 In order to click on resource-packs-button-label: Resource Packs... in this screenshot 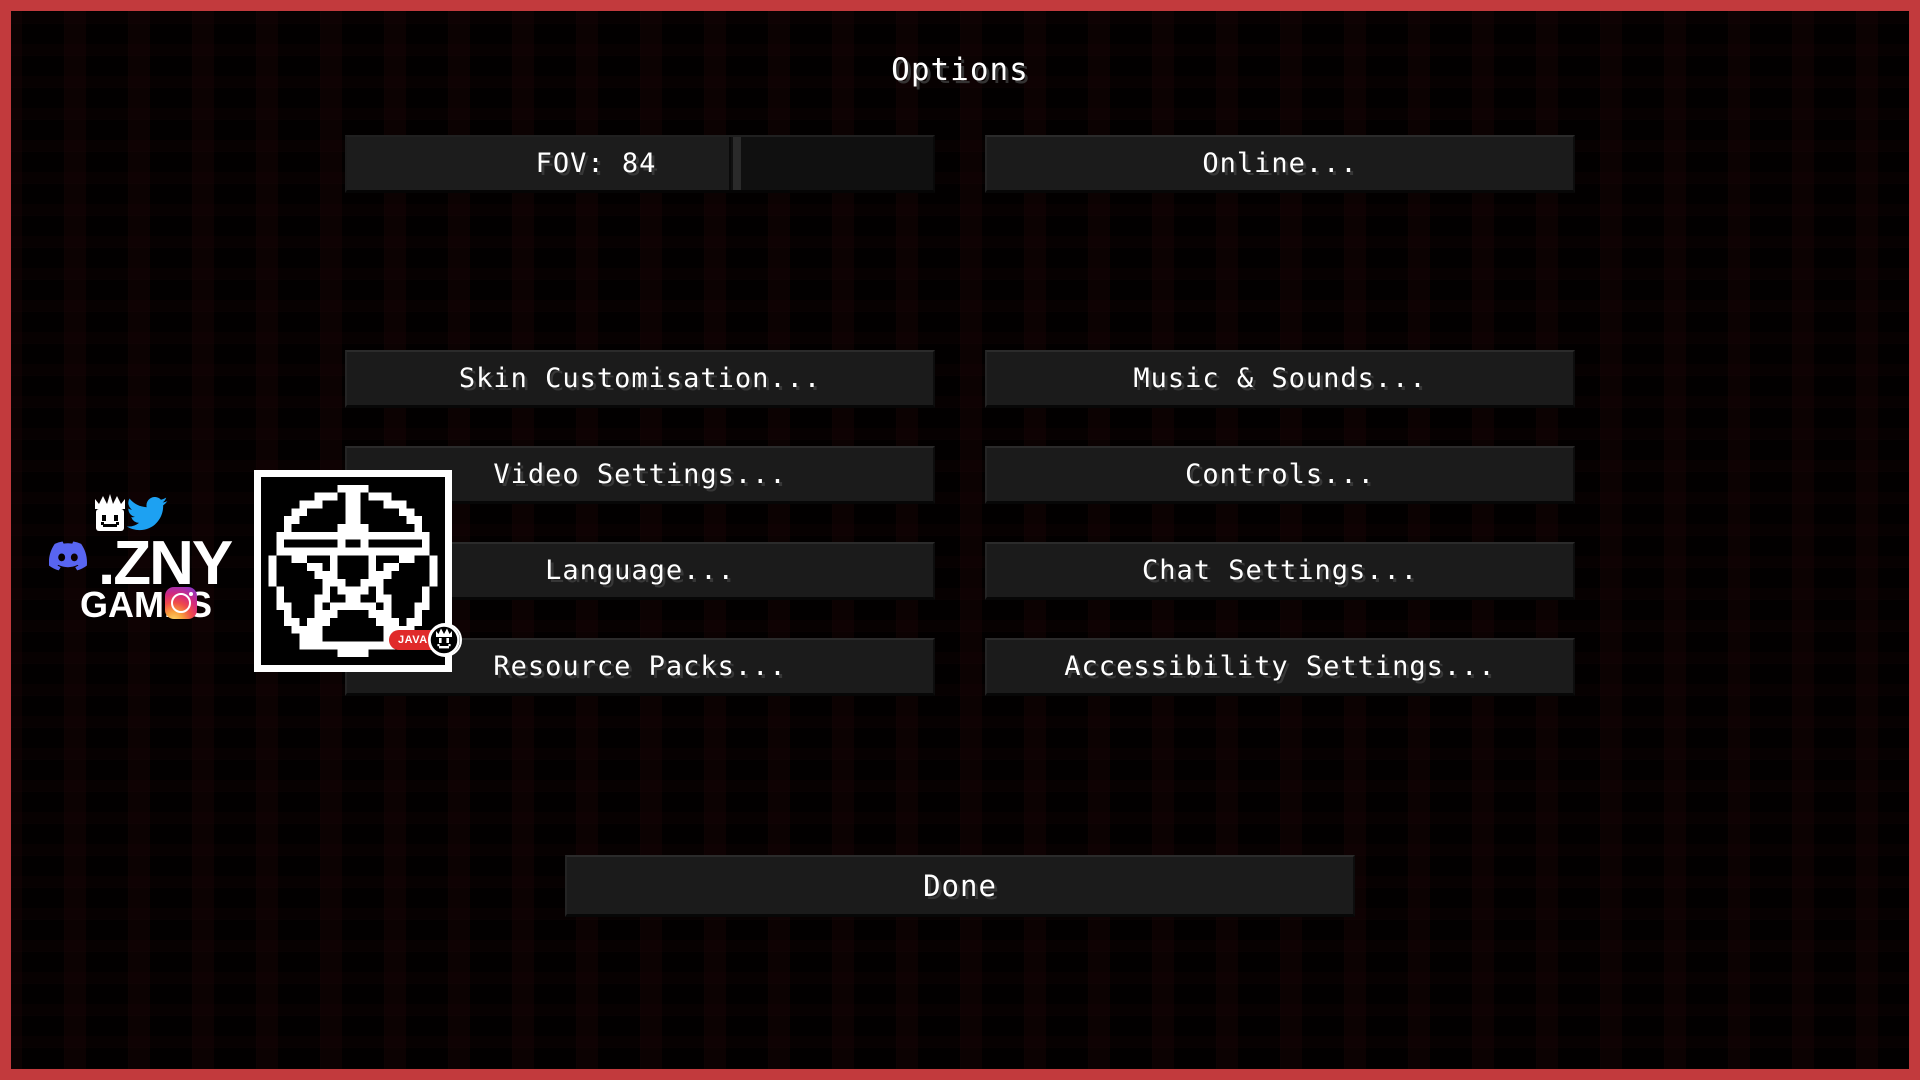, I will do `click(640, 666)`.